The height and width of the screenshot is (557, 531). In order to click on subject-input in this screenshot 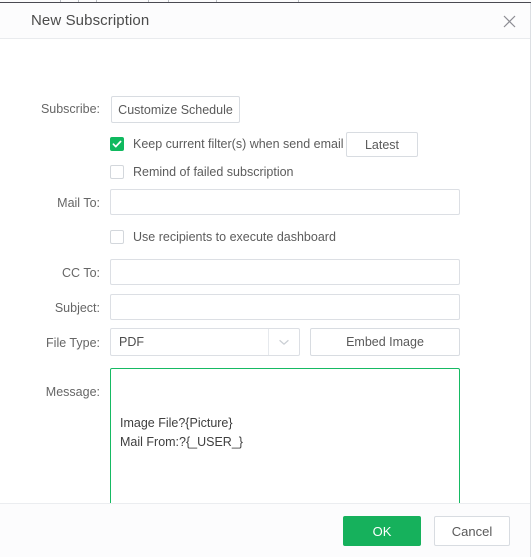, I will do `click(285, 307)`.